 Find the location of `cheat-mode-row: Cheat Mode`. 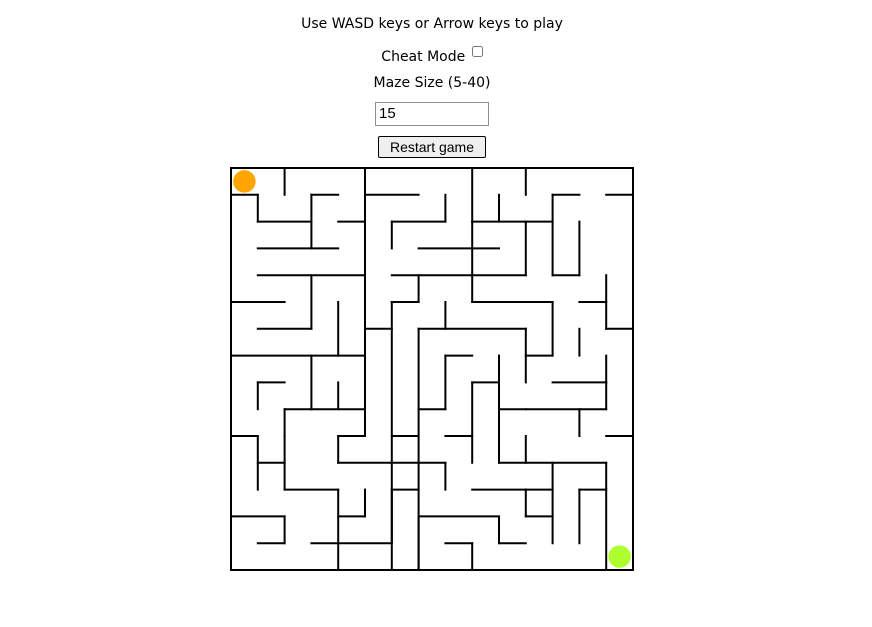

cheat-mode-row: Cheat Mode is located at coordinates (432, 56).